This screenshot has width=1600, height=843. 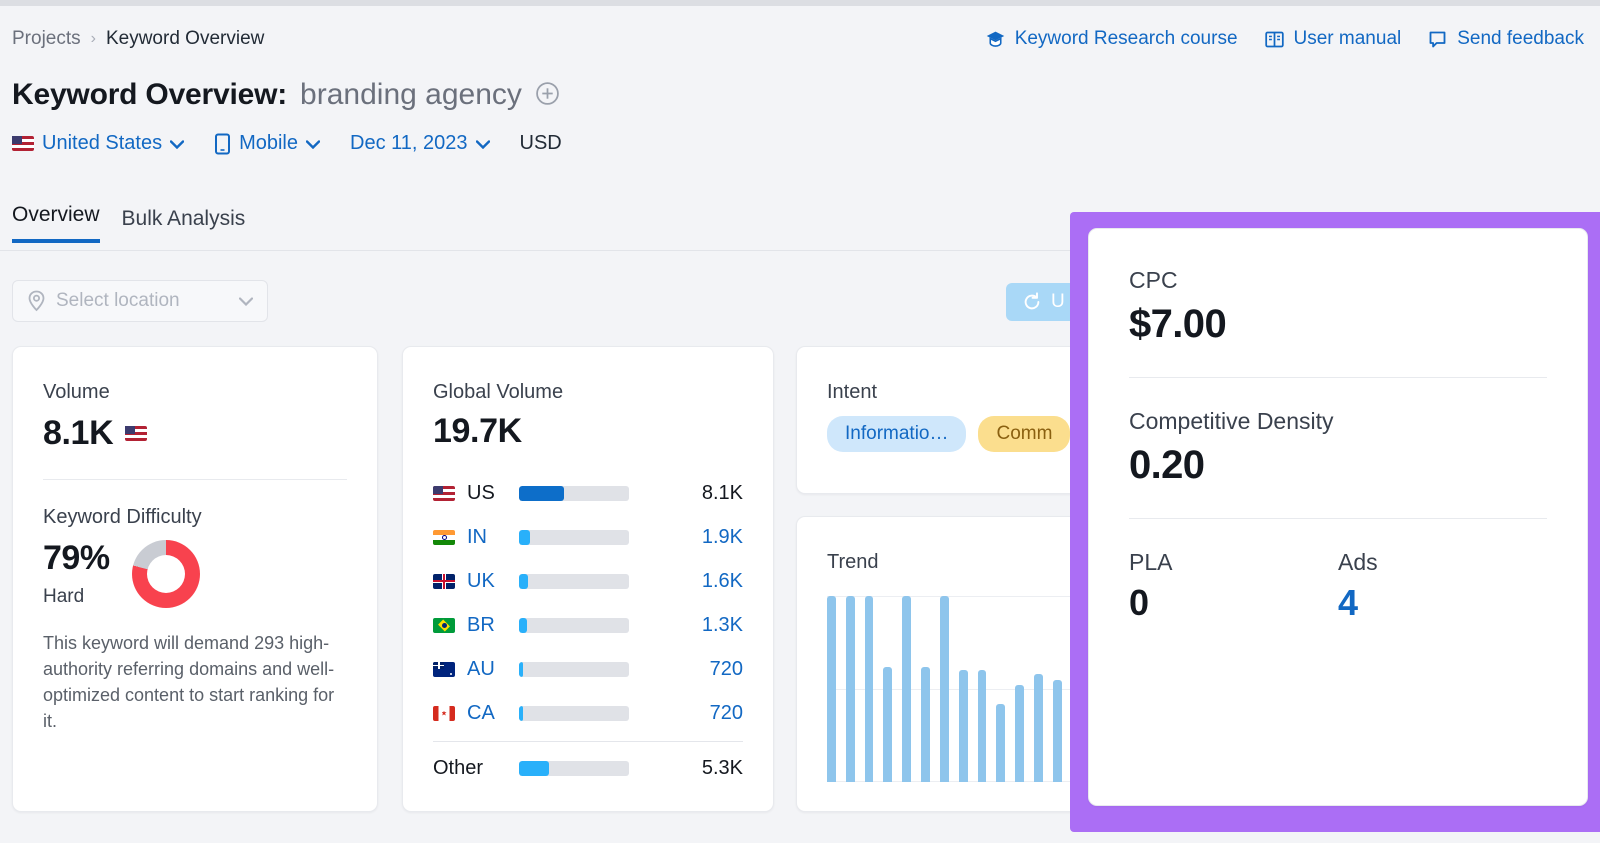 I want to click on pla-label: PLA, so click(x=1151, y=562).